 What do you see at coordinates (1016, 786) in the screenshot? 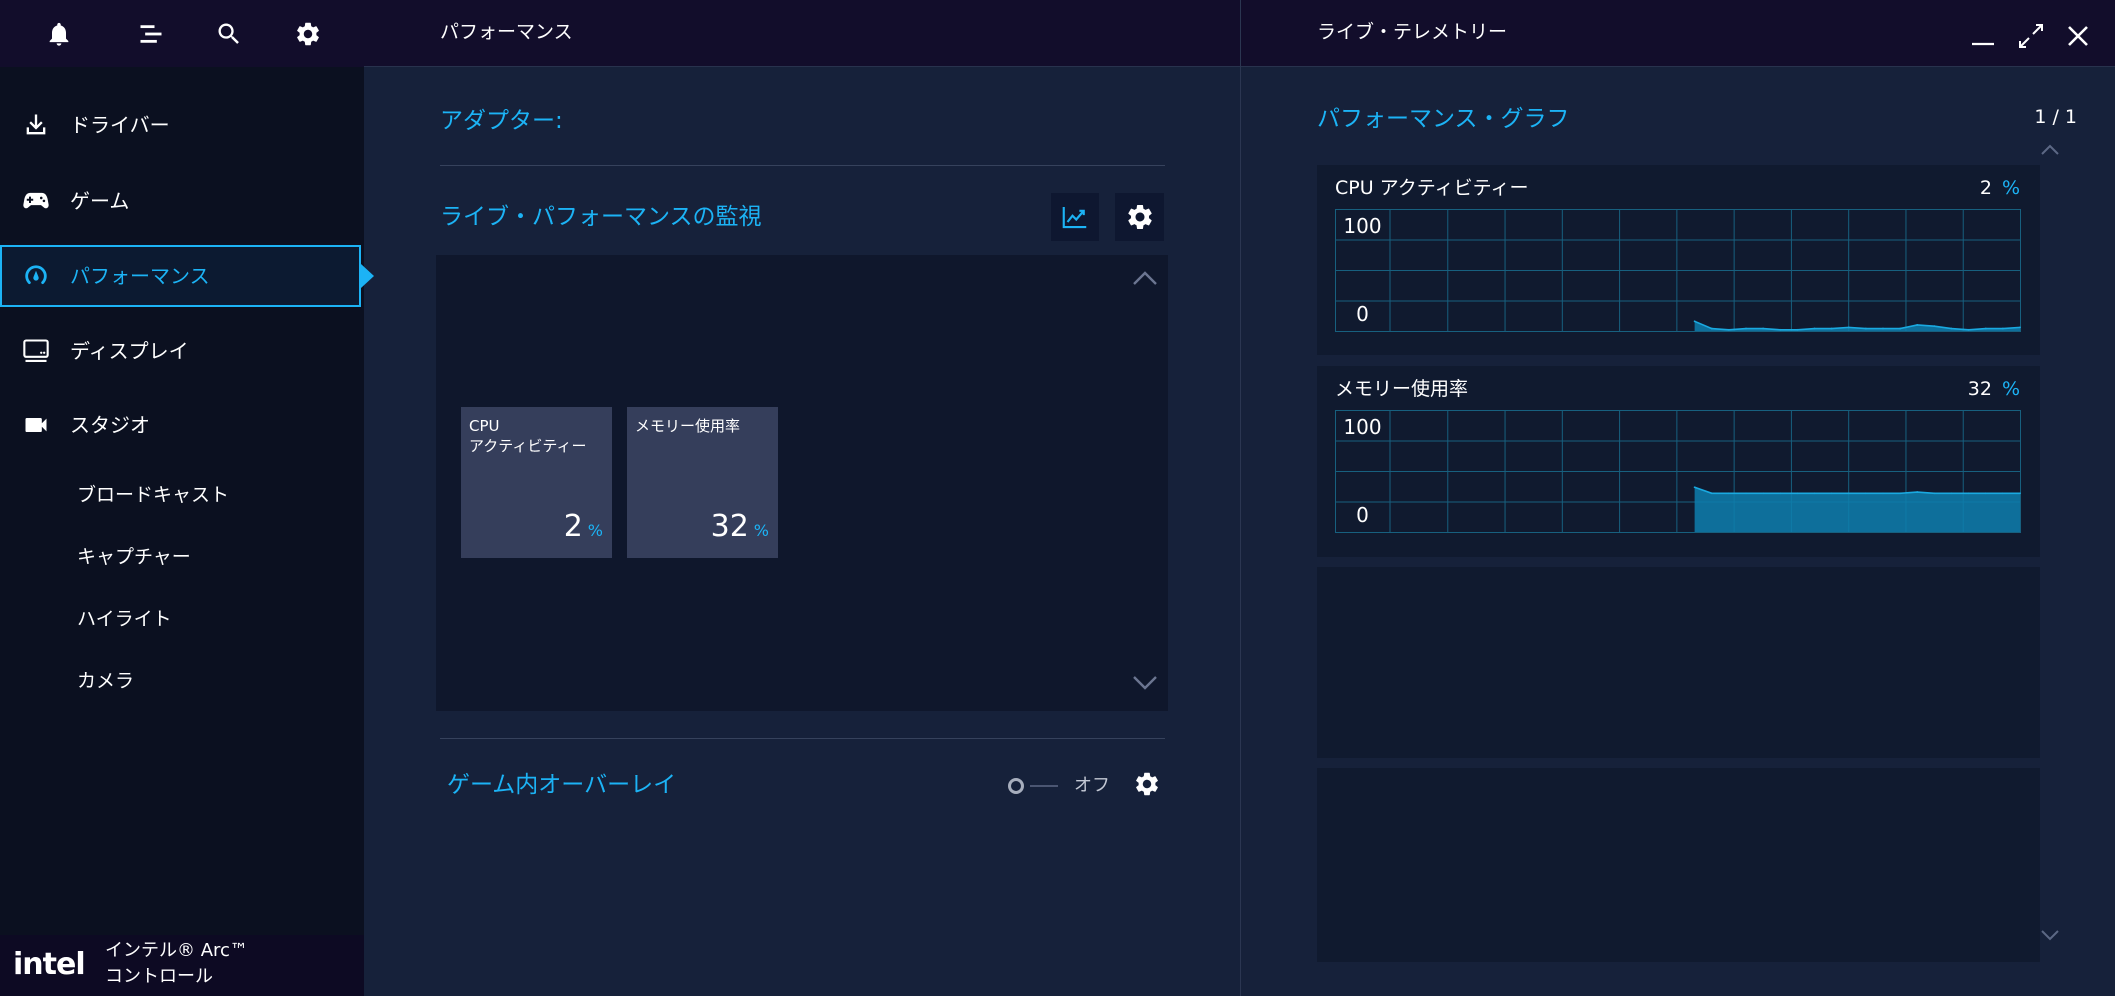
I see `toggle-knob` at bounding box center [1016, 786].